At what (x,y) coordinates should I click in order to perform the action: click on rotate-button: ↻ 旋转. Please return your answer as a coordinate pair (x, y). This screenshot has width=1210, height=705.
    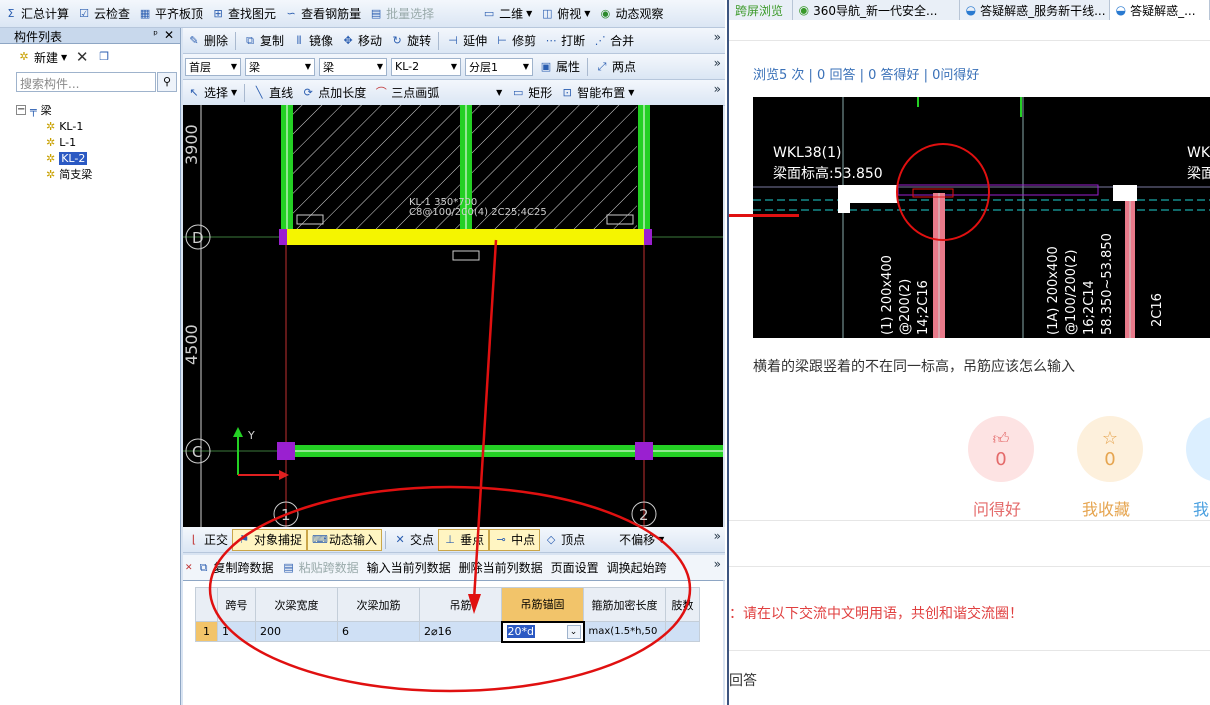
    Looking at the image, I should click on (410, 41).